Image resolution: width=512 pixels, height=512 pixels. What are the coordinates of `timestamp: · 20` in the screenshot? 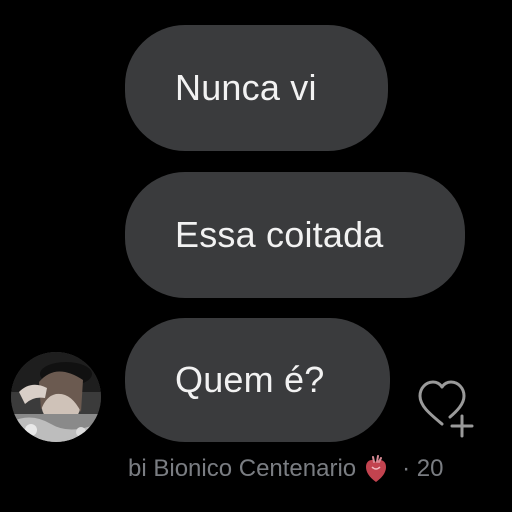 It's located at (423, 468).